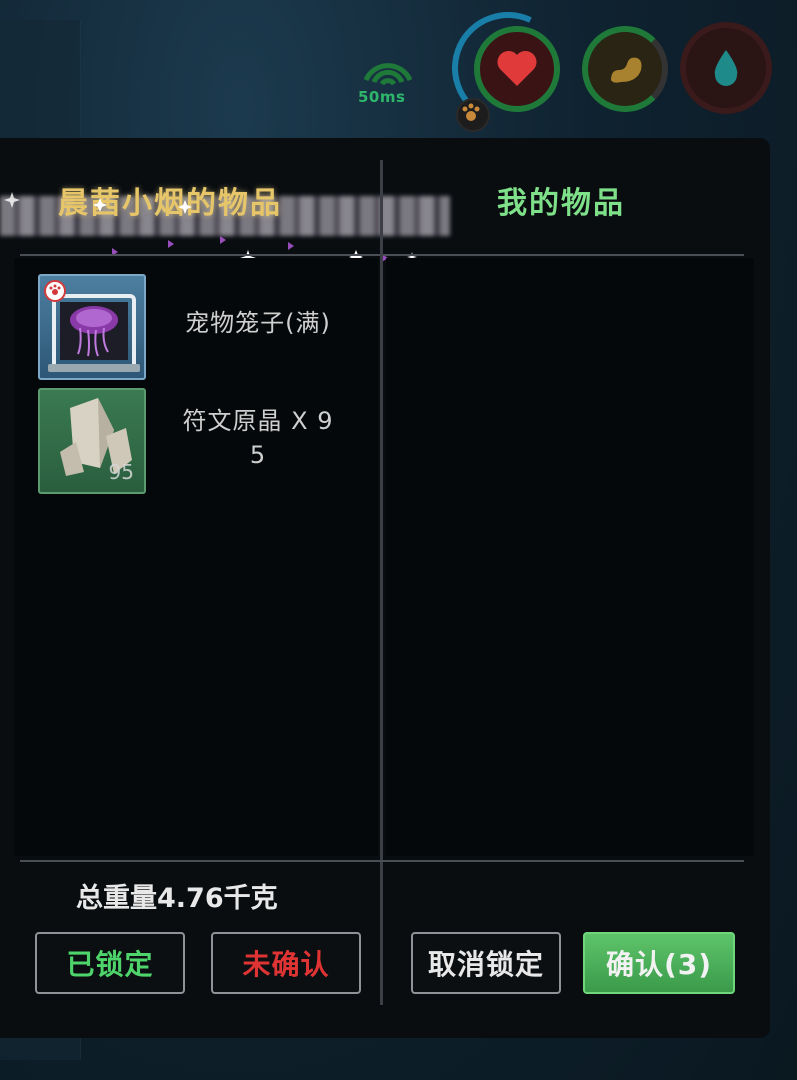 Image resolution: width=797 pixels, height=1080 pixels. Describe the element at coordinates (121, 472) in the screenshot. I see `item-quantity: 95` at that location.